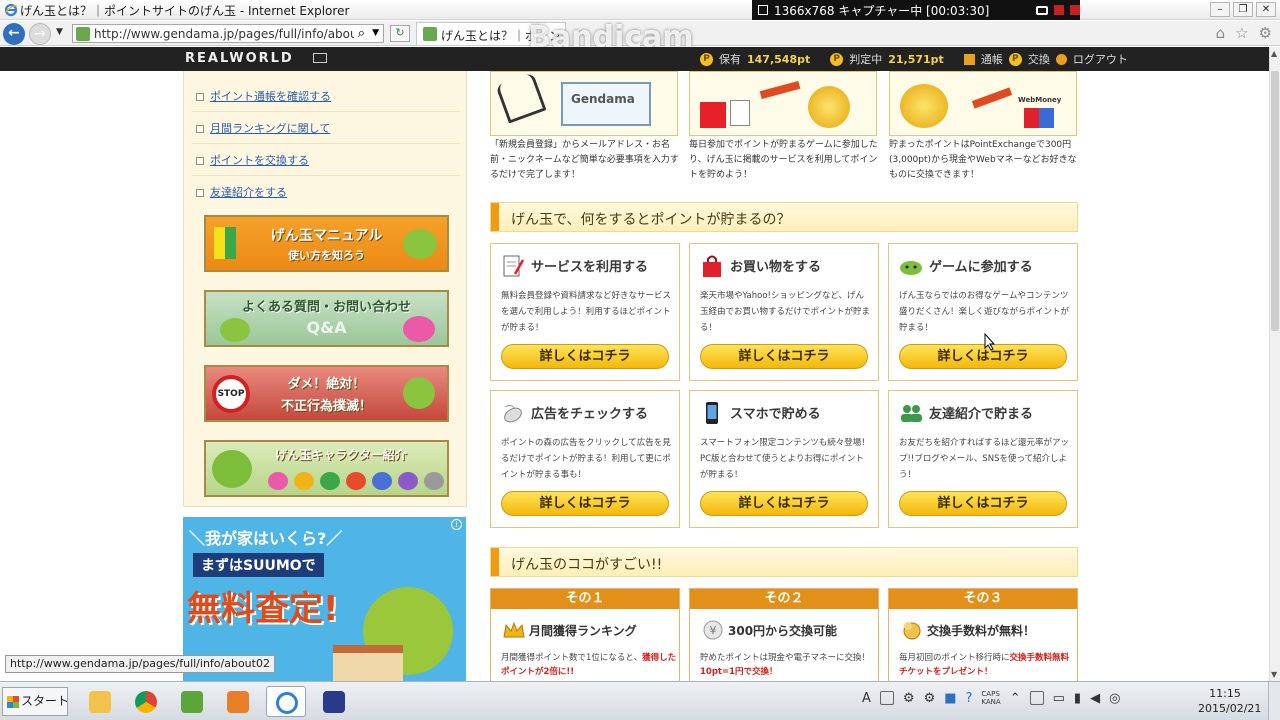 Image resolution: width=1280 pixels, height=720 pixels. Describe the element at coordinates (1042, 10) in the screenshot. I see `camera-icon` at that location.